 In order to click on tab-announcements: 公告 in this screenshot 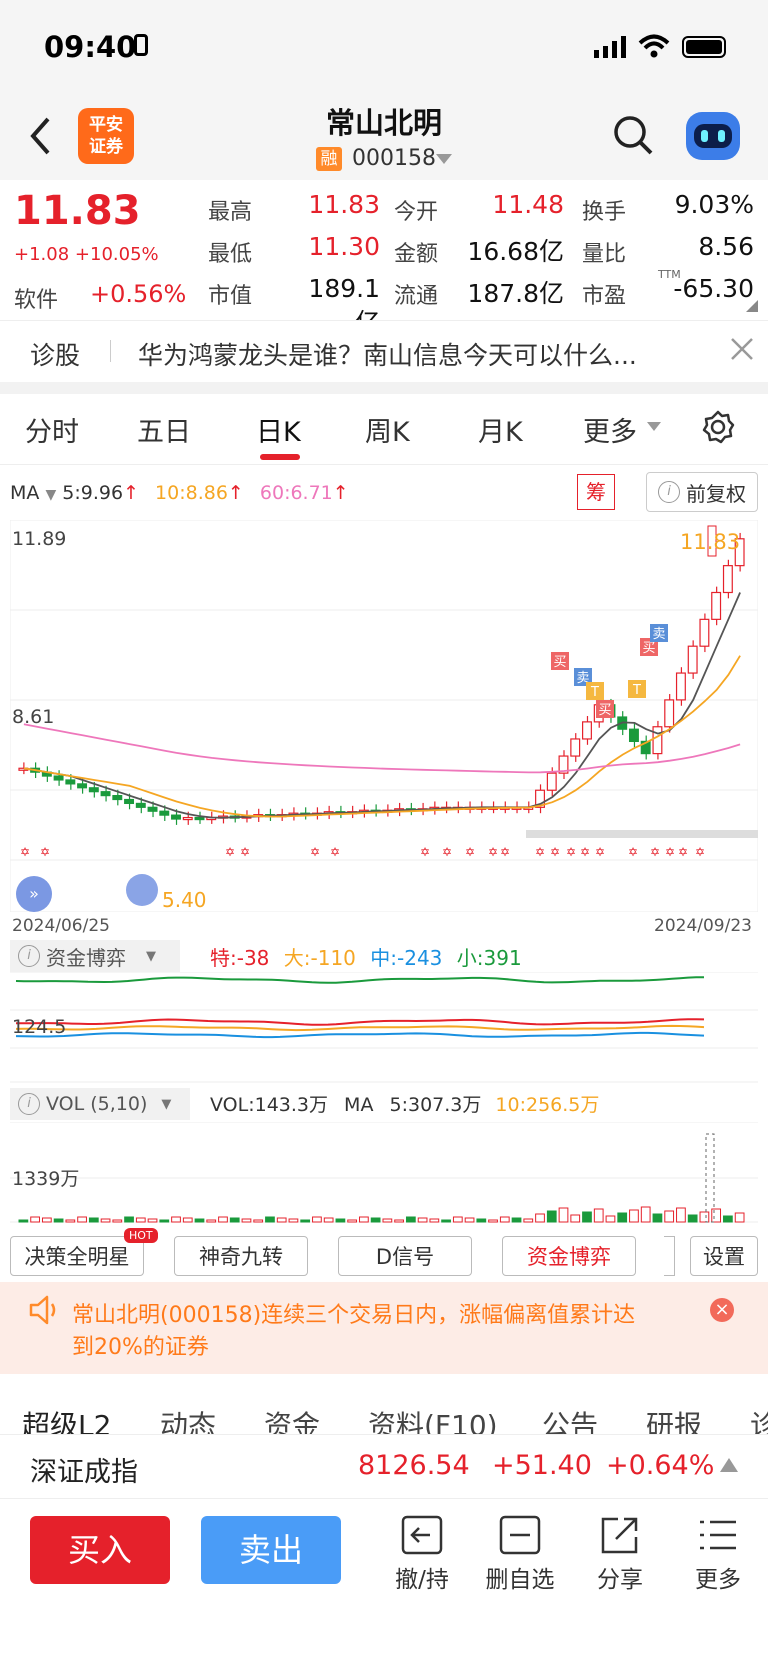, I will do `click(570, 1419)`.